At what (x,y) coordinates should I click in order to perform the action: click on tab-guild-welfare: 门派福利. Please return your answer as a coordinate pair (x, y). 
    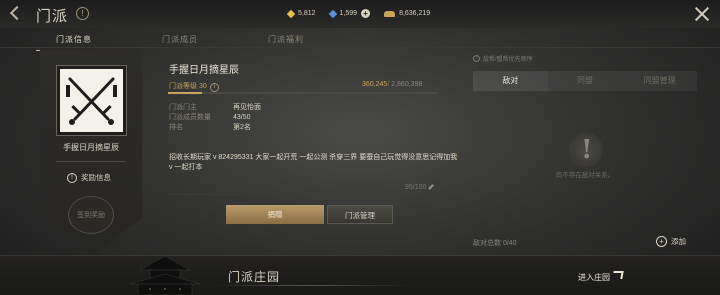
    Looking at the image, I should click on (286, 41).